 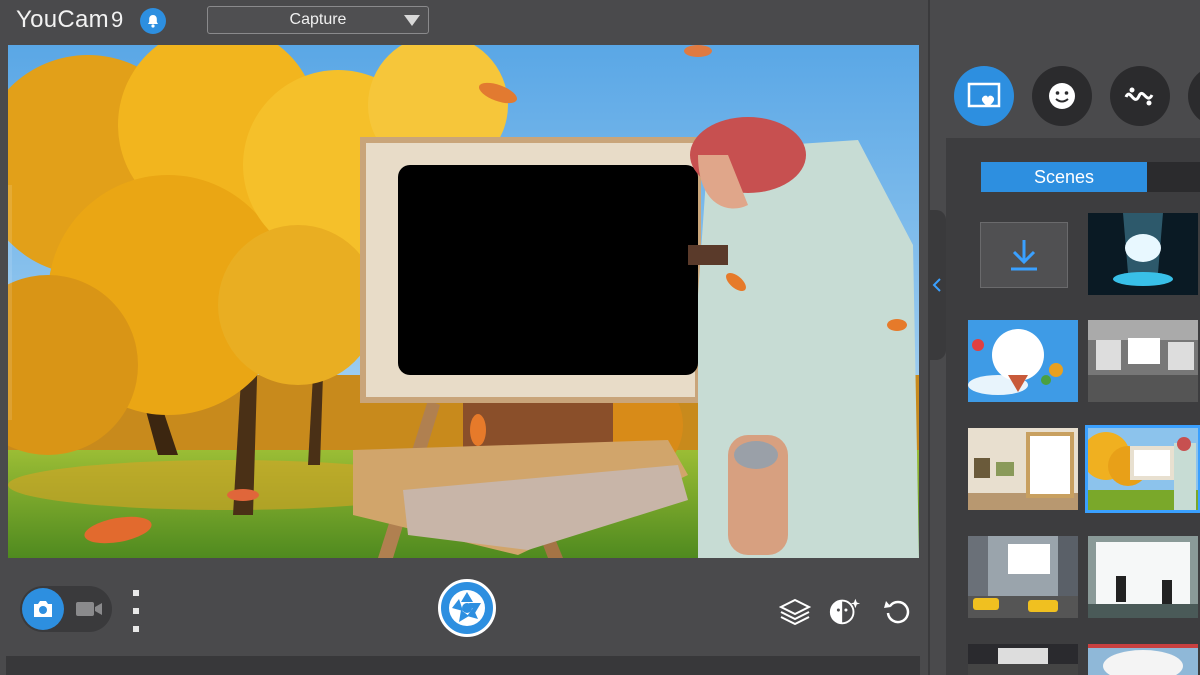 I want to click on scene-thumb-spotlight, so click(x=1143, y=254).